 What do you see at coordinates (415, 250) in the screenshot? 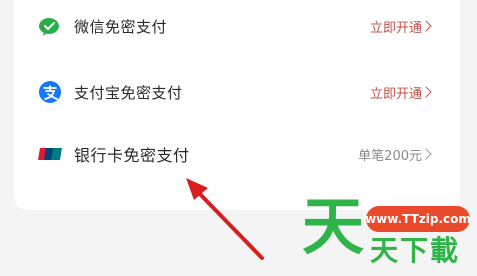
I see `watermark-logo-text: 天下載` at bounding box center [415, 250].